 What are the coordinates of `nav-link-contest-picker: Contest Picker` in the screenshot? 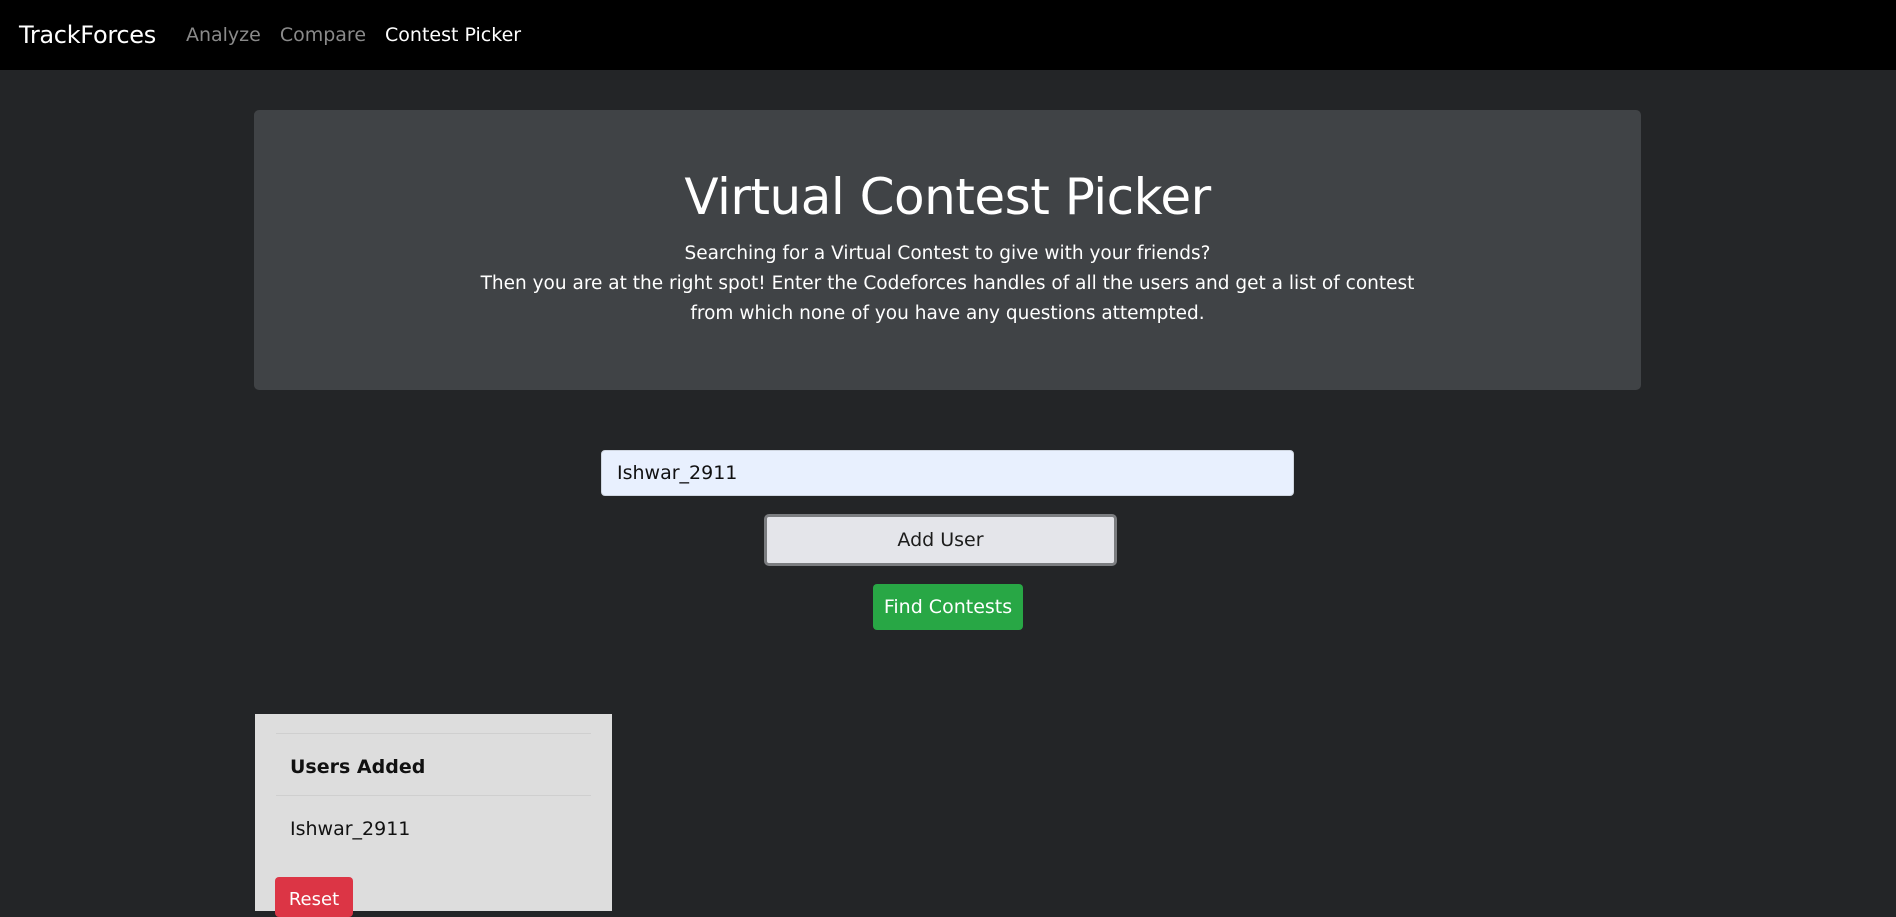 It's located at (453, 35).